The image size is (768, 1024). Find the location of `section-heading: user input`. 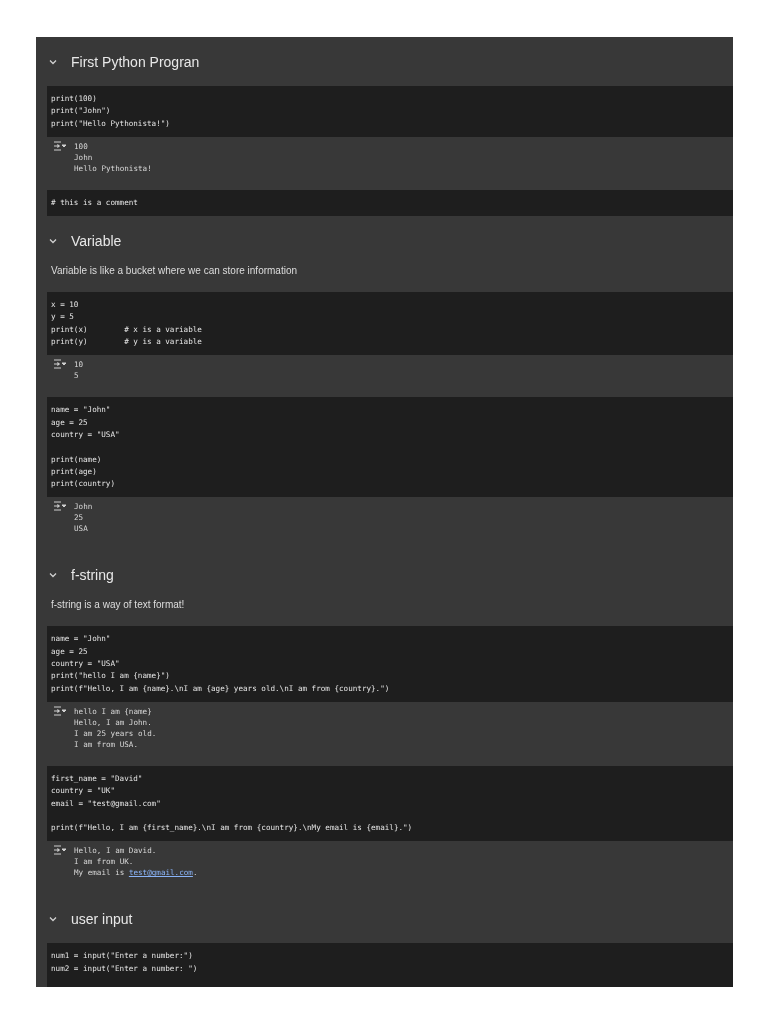

section-heading: user input is located at coordinates (384, 919).